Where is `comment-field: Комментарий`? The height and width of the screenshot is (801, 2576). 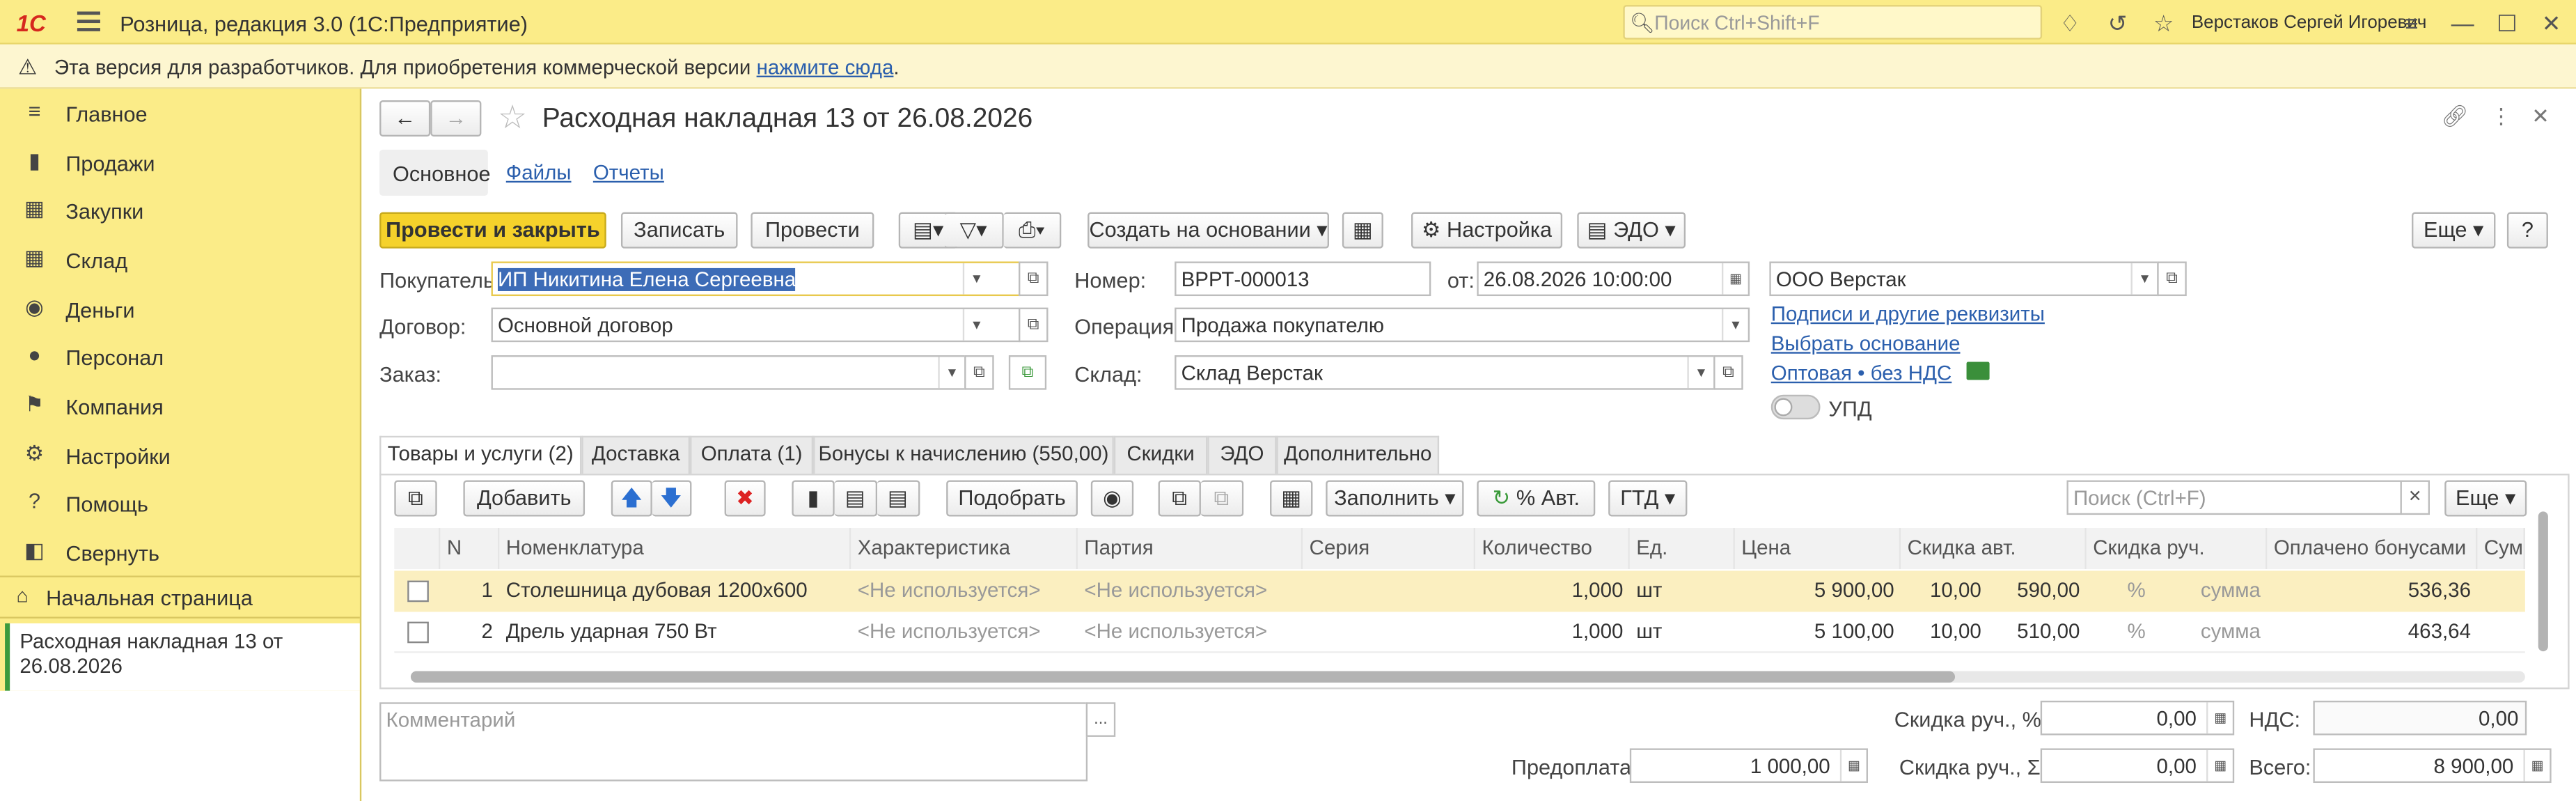
comment-field: Комментарий is located at coordinates (733, 741).